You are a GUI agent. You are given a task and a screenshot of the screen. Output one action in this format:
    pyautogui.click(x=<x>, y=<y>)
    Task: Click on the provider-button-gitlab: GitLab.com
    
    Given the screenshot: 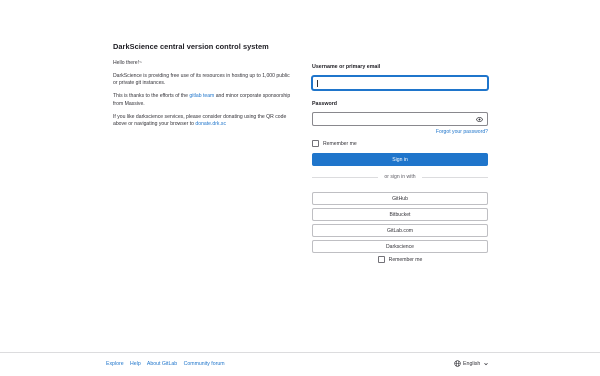 What is the action you would take?
    pyautogui.click(x=400, y=230)
    